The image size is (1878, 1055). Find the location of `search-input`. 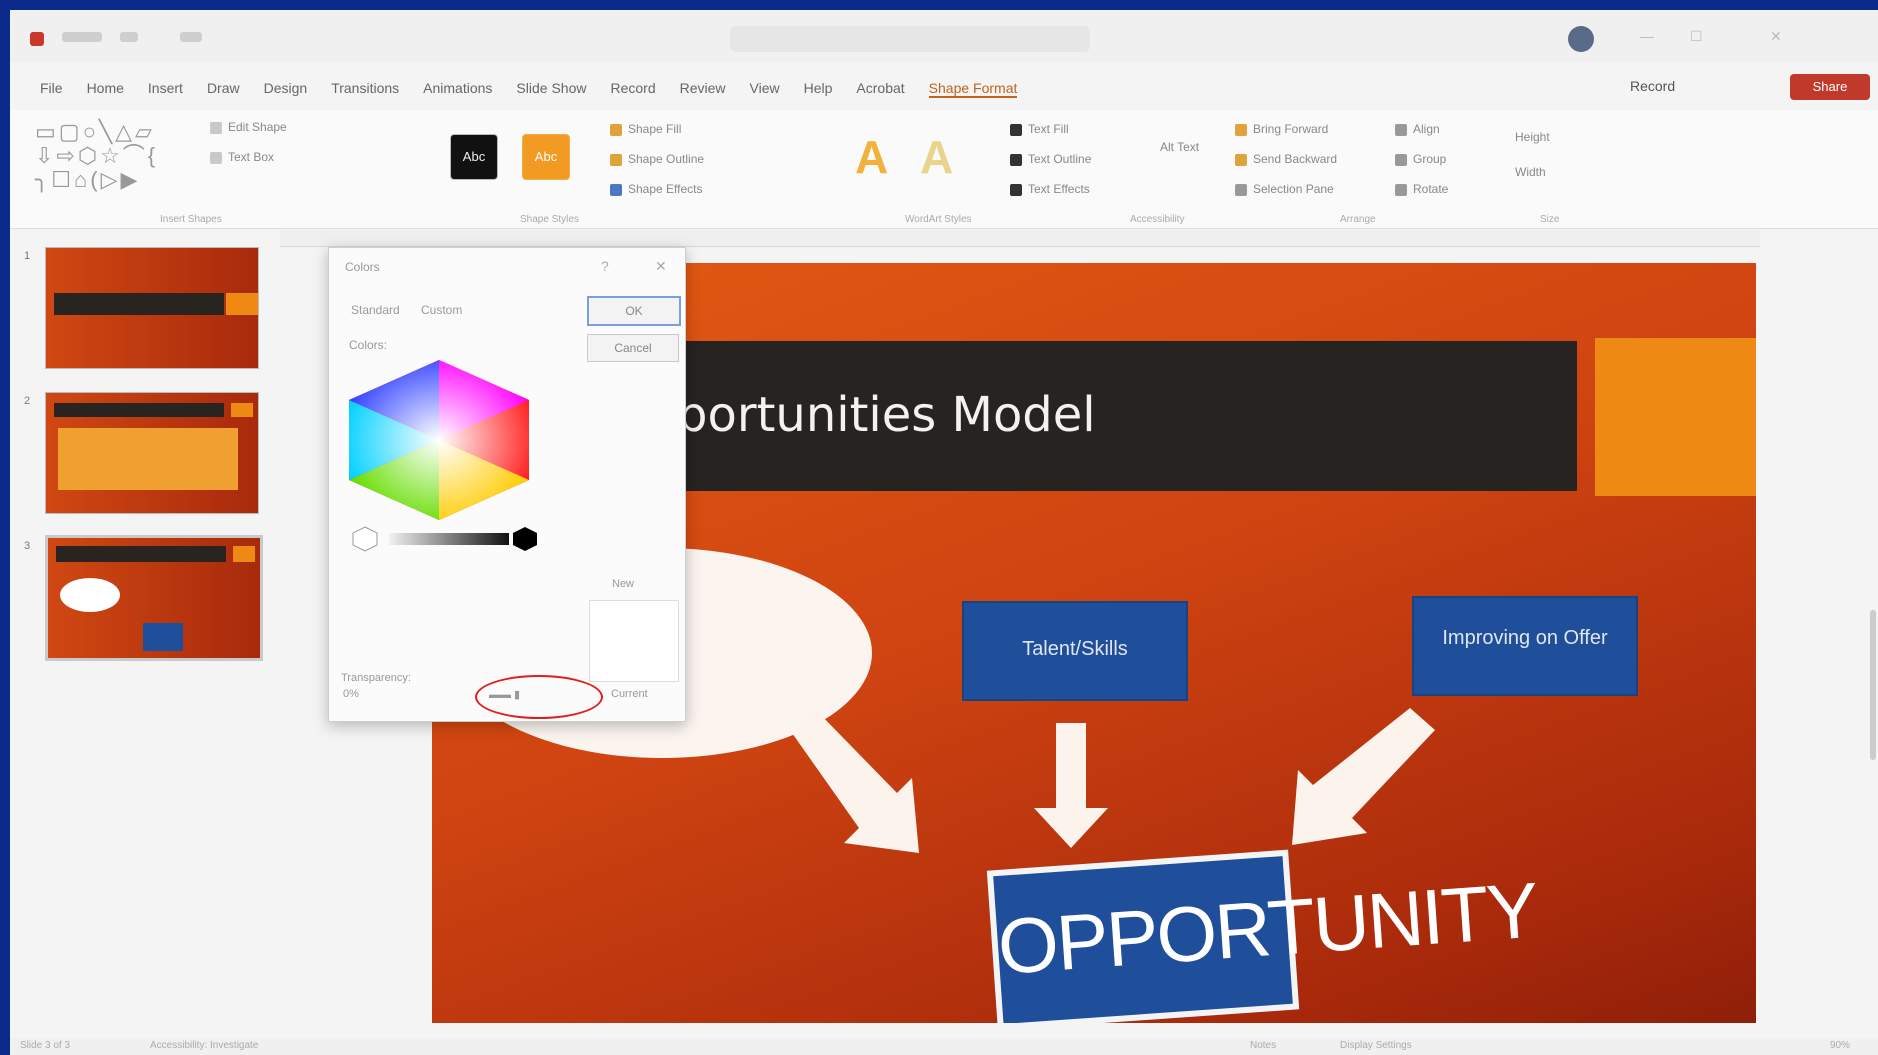

search-input is located at coordinates (910, 39).